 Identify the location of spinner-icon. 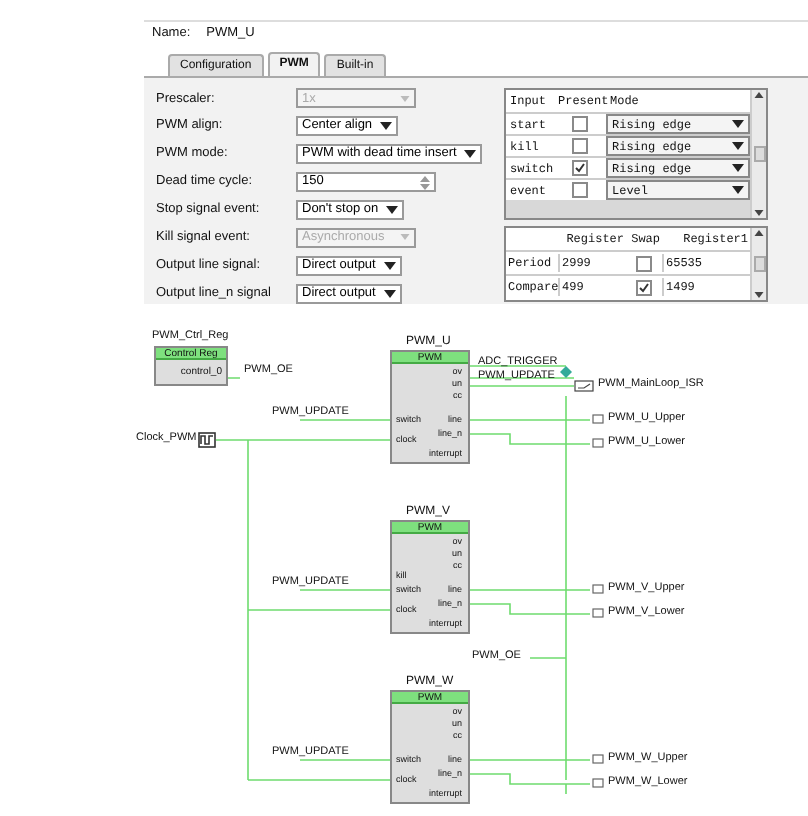
(425, 182).